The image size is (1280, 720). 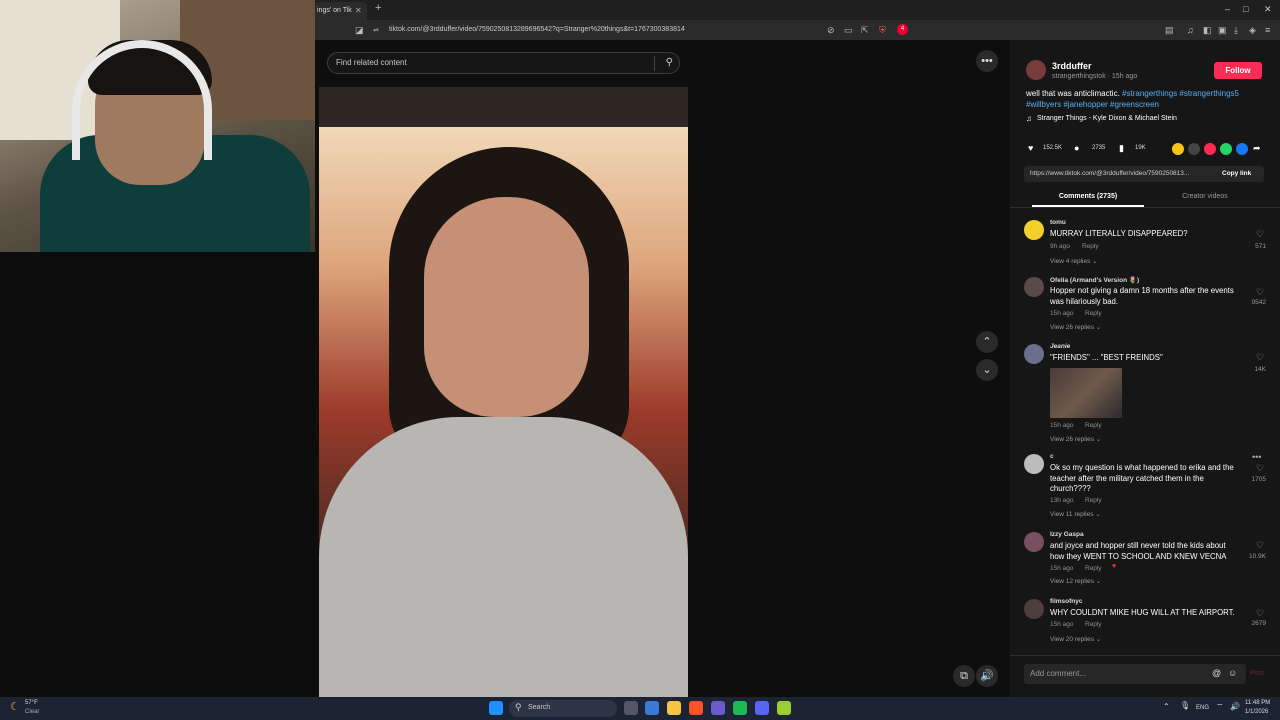 What do you see at coordinates (496, 708) in the screenshot?
I see `start-icon` at bounding box center [496, 708].